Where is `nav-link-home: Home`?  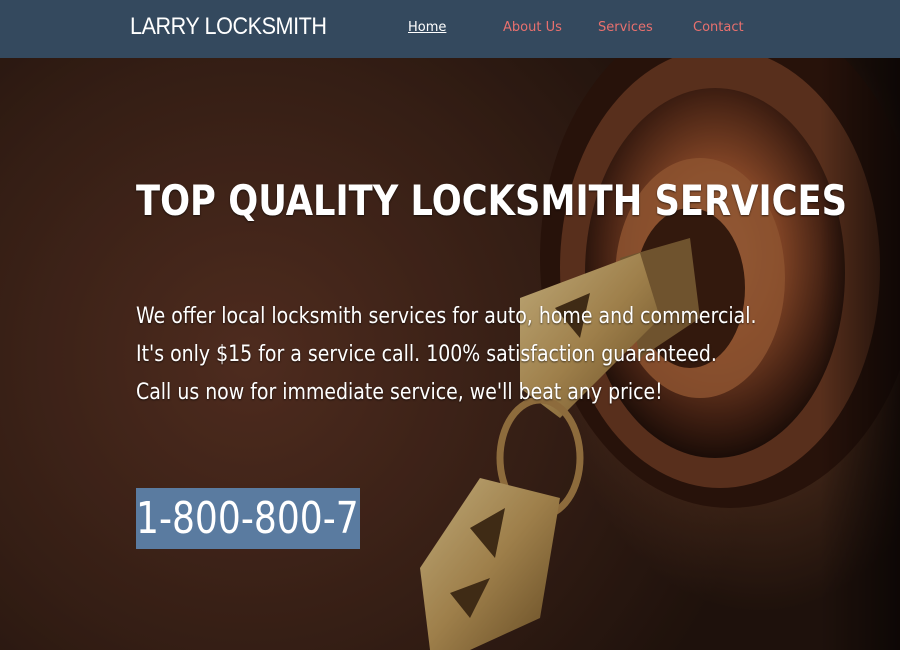 nav-link-home: Home is located at coordinates (427, 27).